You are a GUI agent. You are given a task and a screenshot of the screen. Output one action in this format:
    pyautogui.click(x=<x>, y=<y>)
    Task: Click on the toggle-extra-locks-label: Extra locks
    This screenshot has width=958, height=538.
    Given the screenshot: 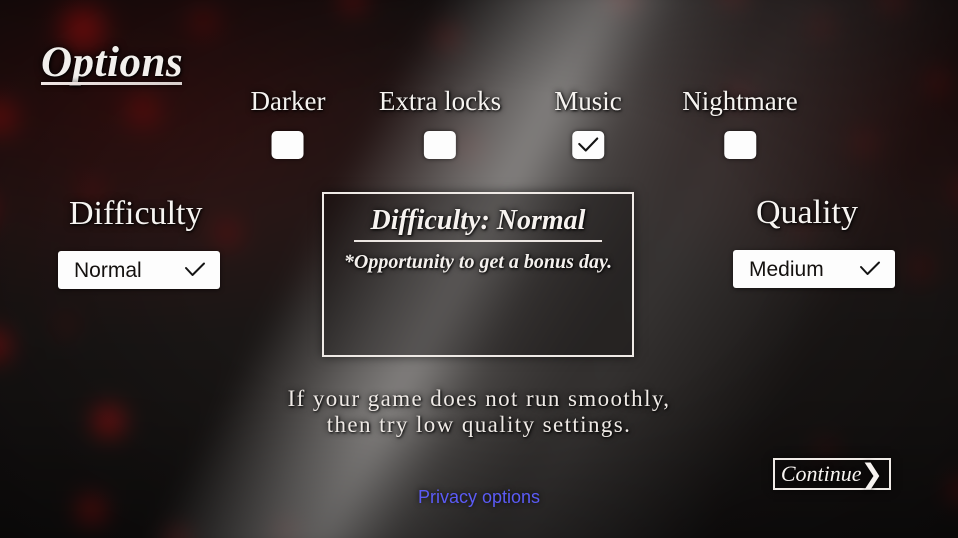 What is the action you would take?
    pyautogui.click(x=440, y=101)
    